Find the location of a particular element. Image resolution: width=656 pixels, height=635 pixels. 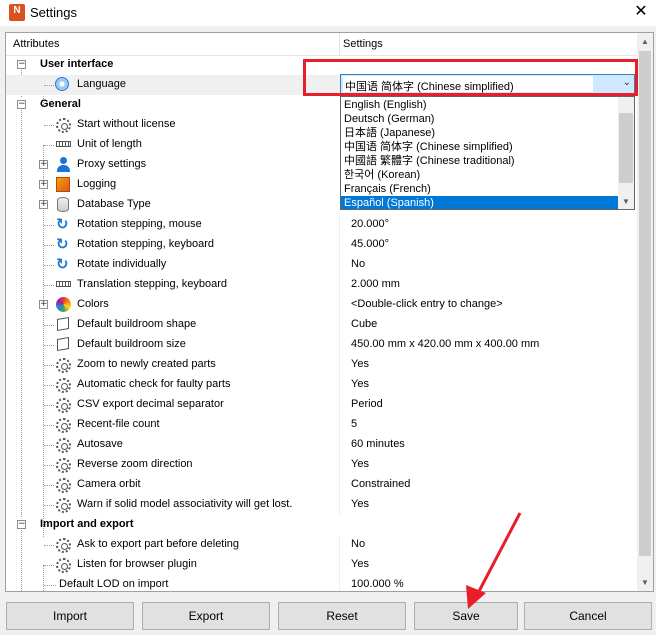

title-bar: N Settings ✕ is located at coordinates (328, 13).